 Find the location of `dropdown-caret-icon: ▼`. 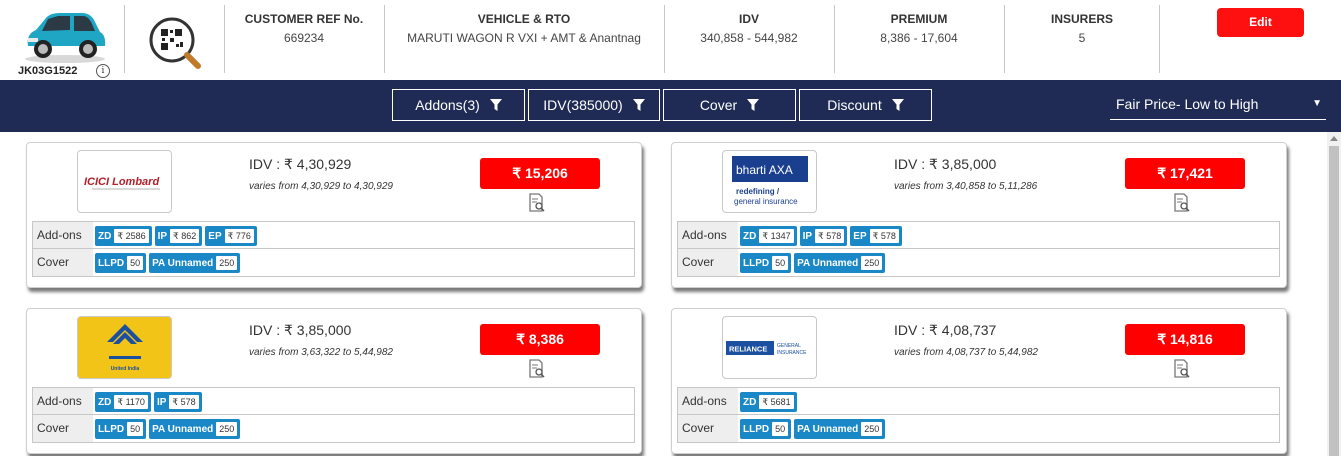

dropdown-caret-icon: ▼ is located at coordinates (1317, 103).